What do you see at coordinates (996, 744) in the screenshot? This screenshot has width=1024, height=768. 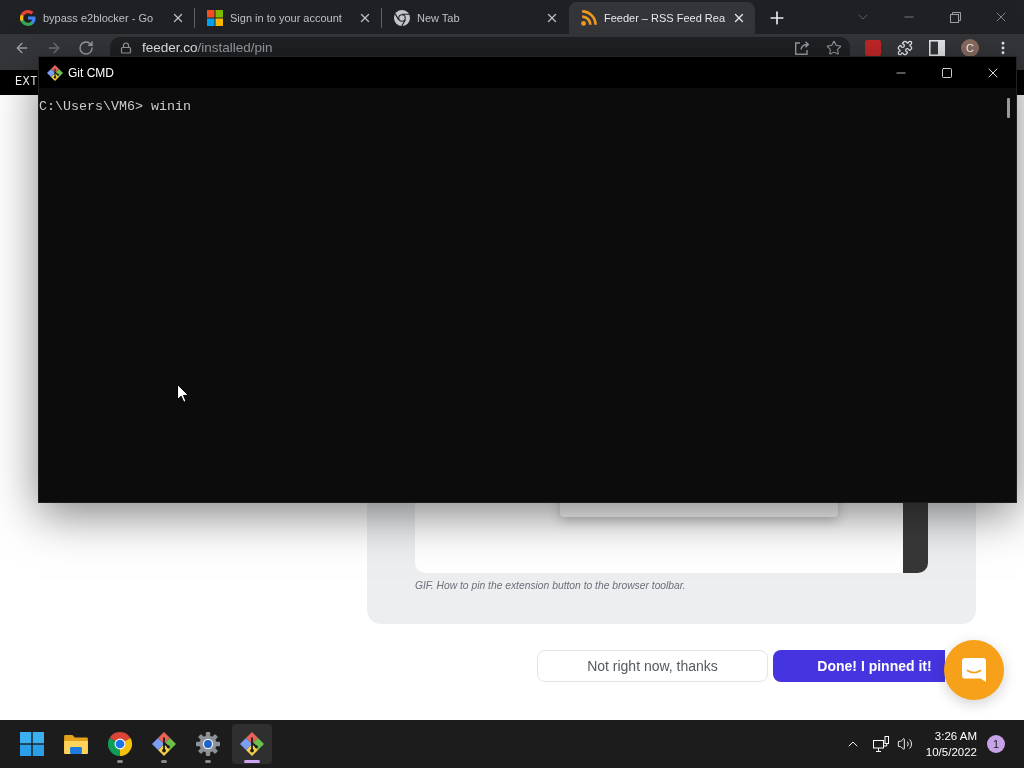 I see `notification-badge: 1` at bounding box center [996, 744].